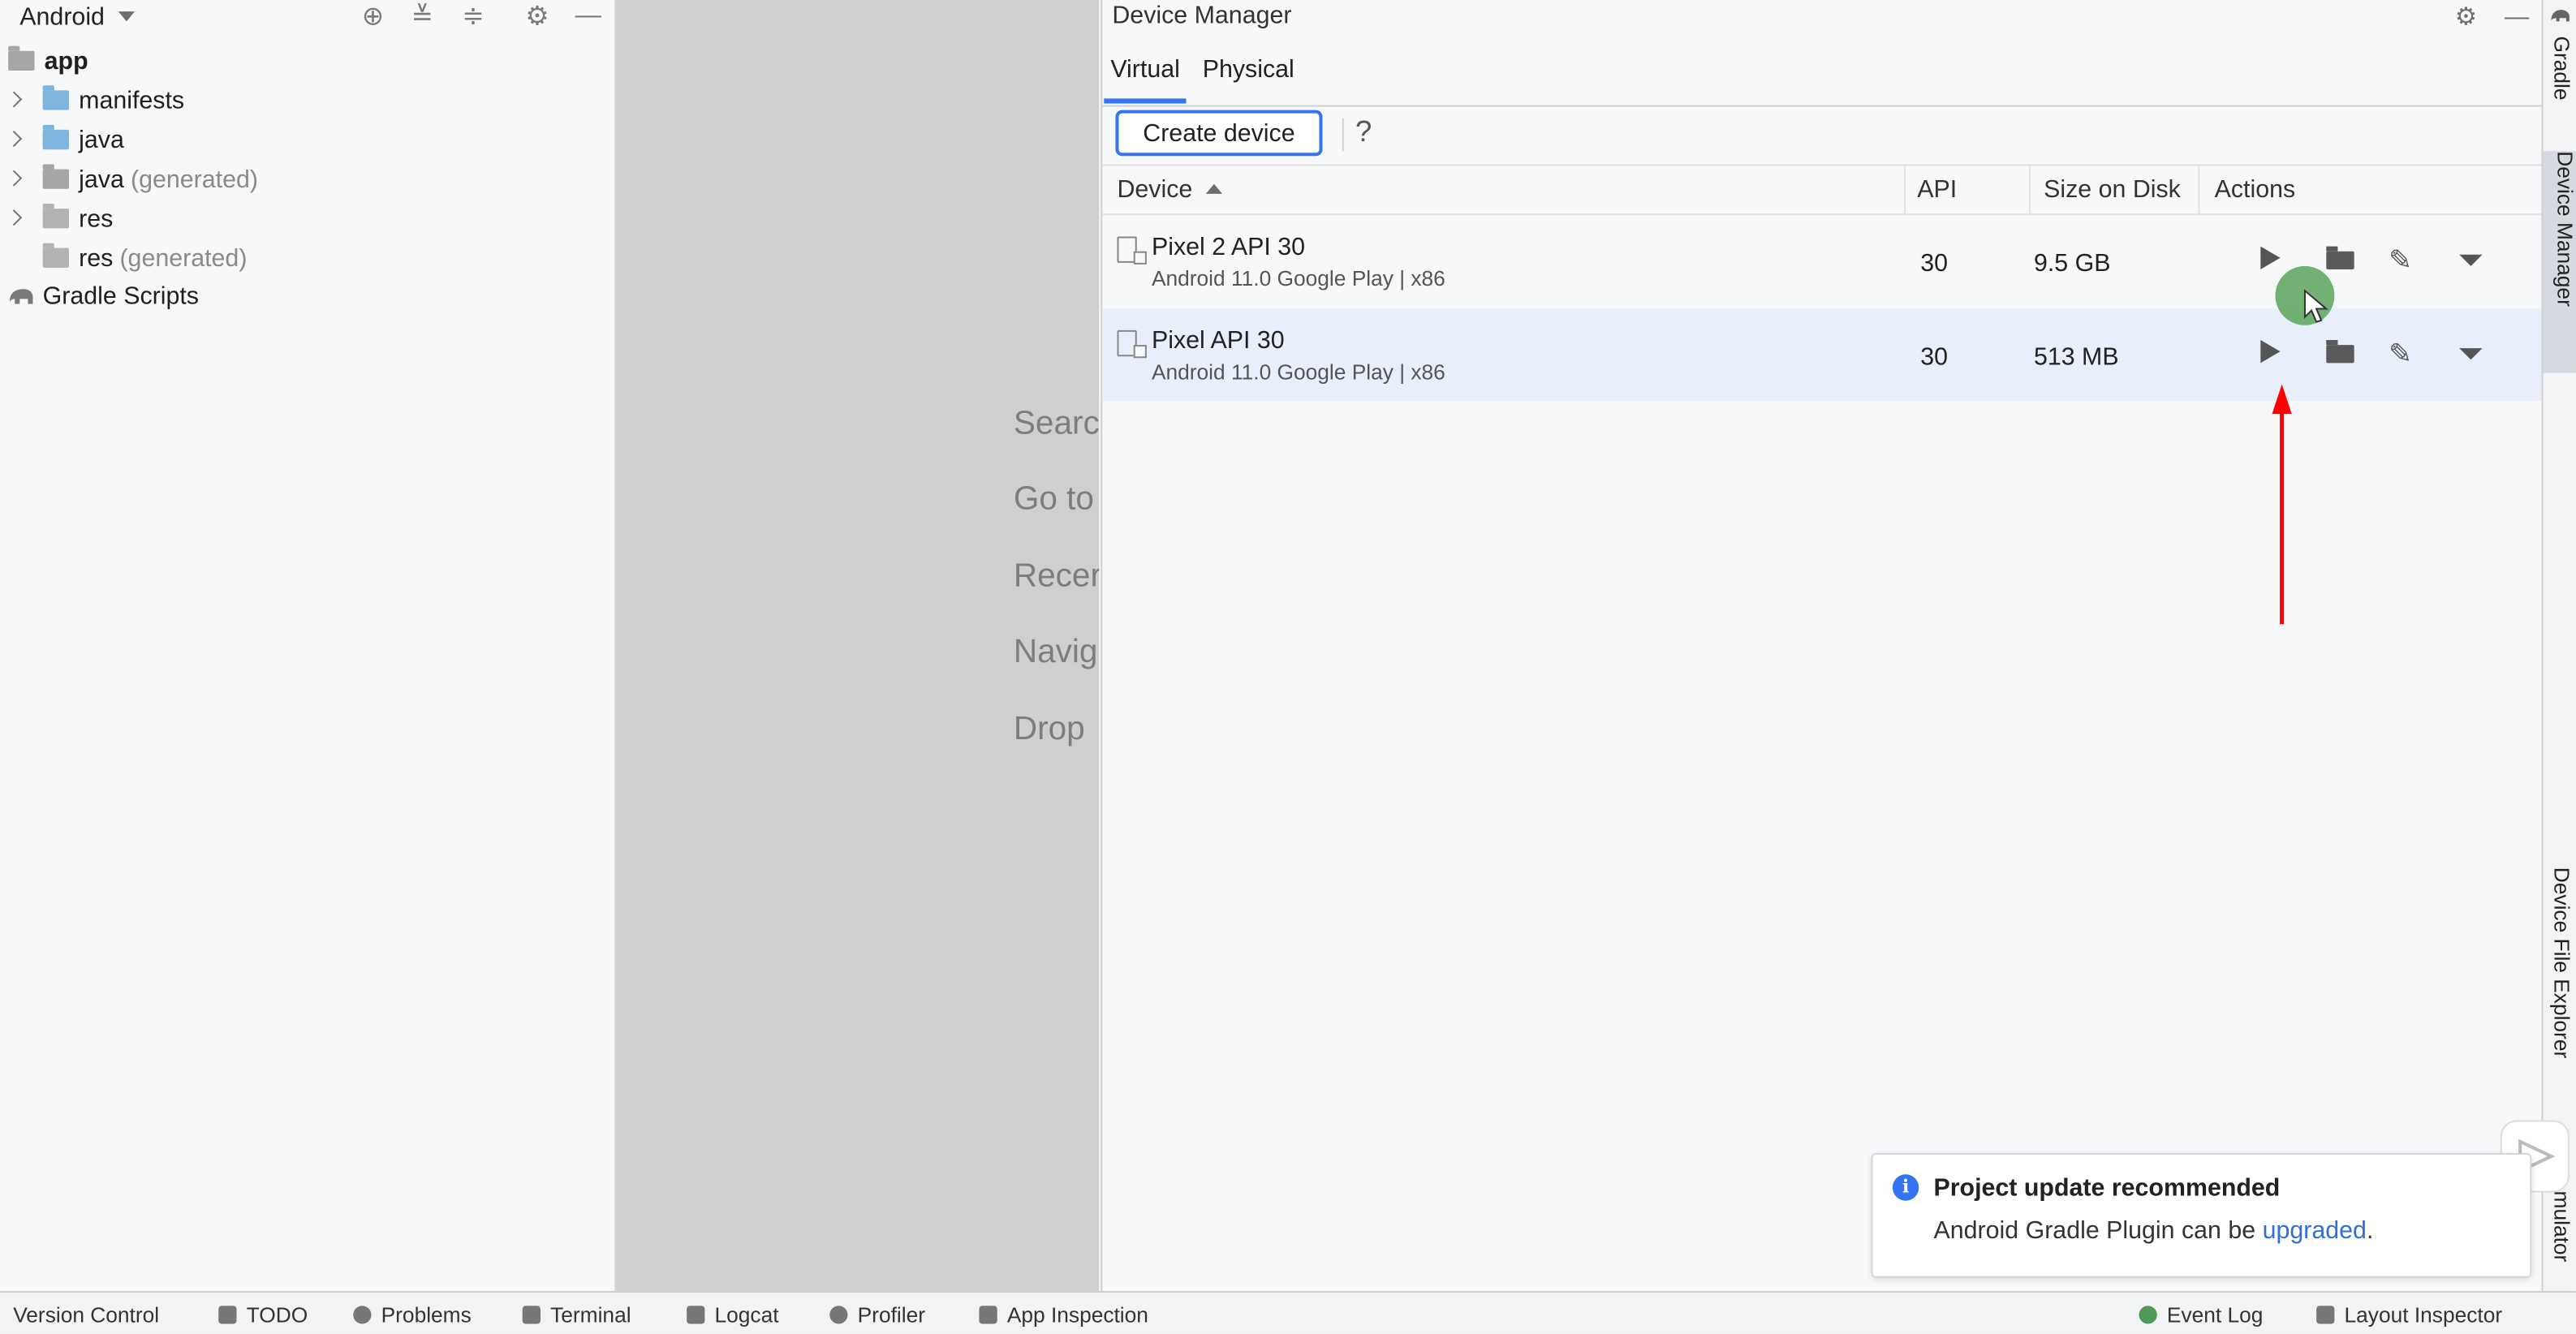 Image resolution: width=2576 pixels, height=1334 pixels. What do you see at coordinates (2316, 306) in the screenshot?
I see `mouse-cursor-icon` at bounding box center [2316, 306].